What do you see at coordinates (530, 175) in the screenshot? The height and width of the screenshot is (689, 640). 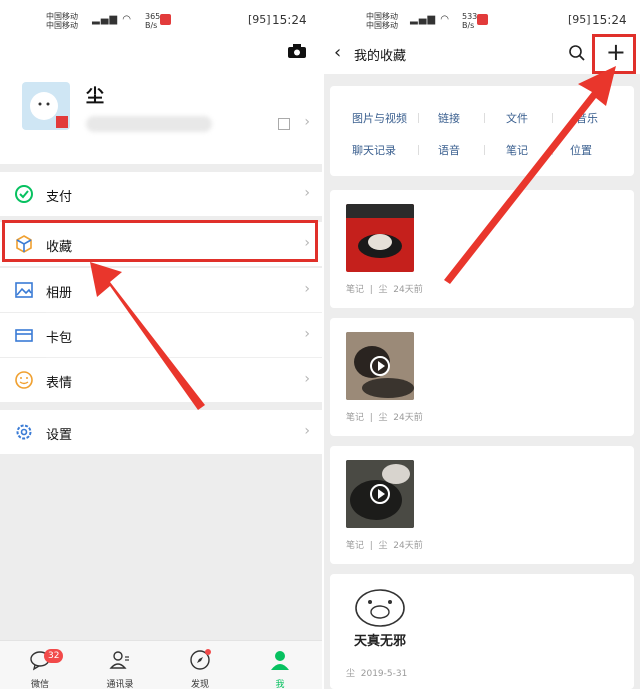 I see `annotation-arrow-right` at bounding box center [530, 175].